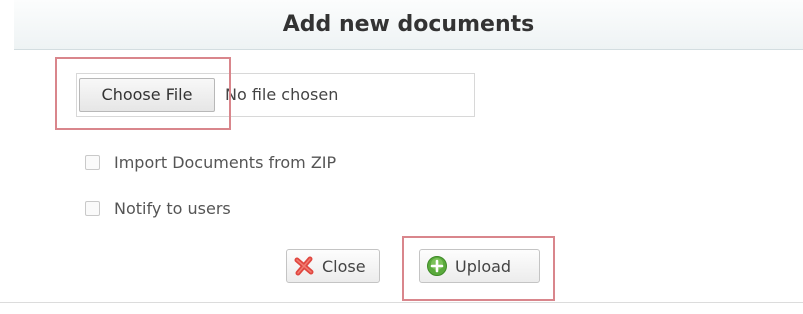 The width and height of the screenshot is (803, 314). I want to click on close-button: Close, so click(333, 266).